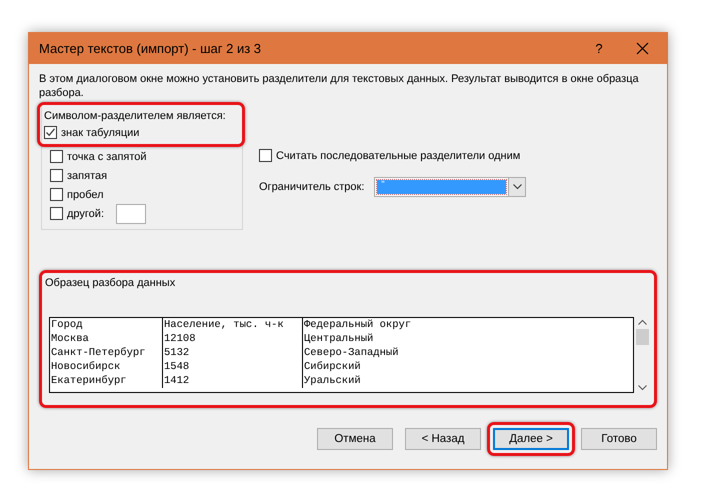 This screenshot has width=701, height=504. I want to click on checkbox-label: Считать последовательные разделители одним, so click(398, 156).